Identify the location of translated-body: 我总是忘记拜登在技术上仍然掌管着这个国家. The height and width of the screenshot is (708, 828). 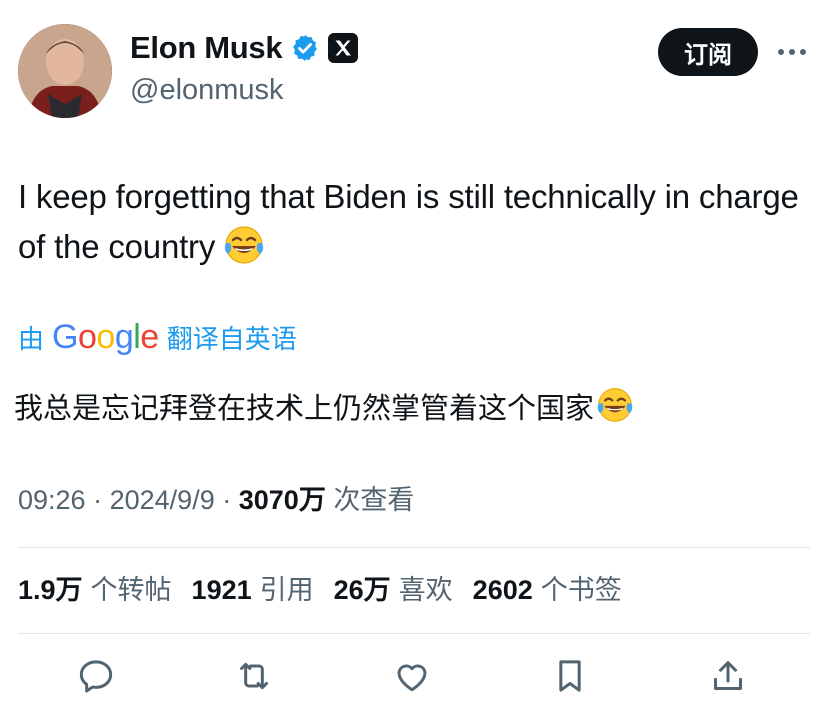
(304, 408).